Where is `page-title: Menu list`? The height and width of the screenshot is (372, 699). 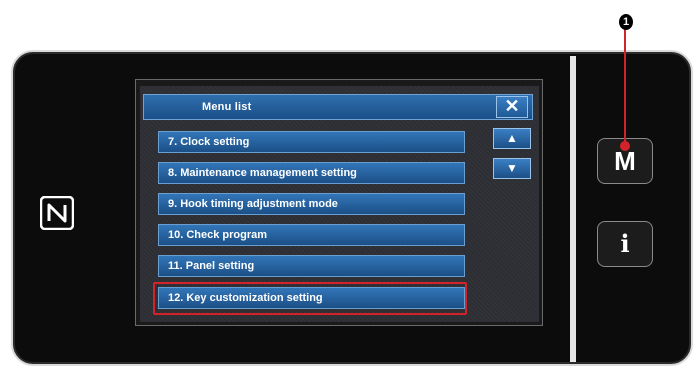
page-title: Menu list is located at coordinates (227, 107).